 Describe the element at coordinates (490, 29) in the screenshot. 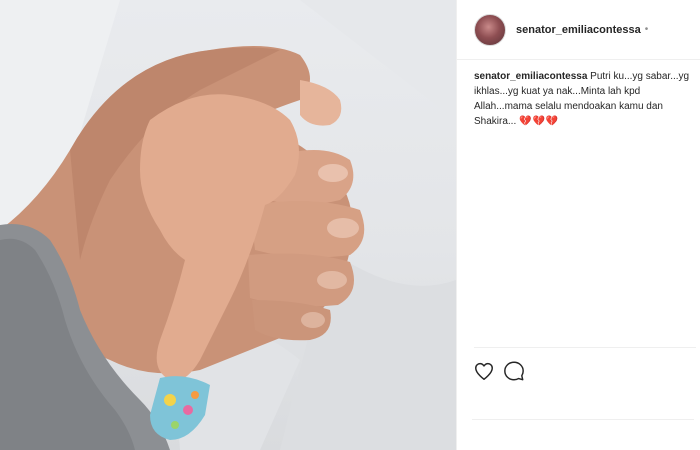

I see `avatar` at that location.